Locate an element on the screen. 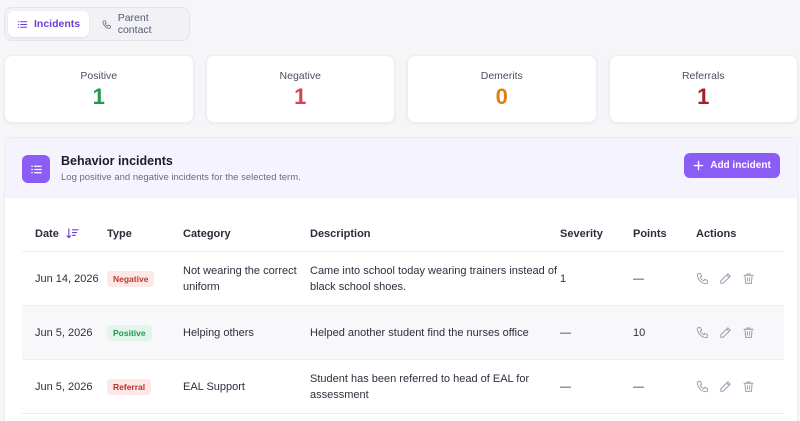  plus-icon is located at coordinates (698, 165).